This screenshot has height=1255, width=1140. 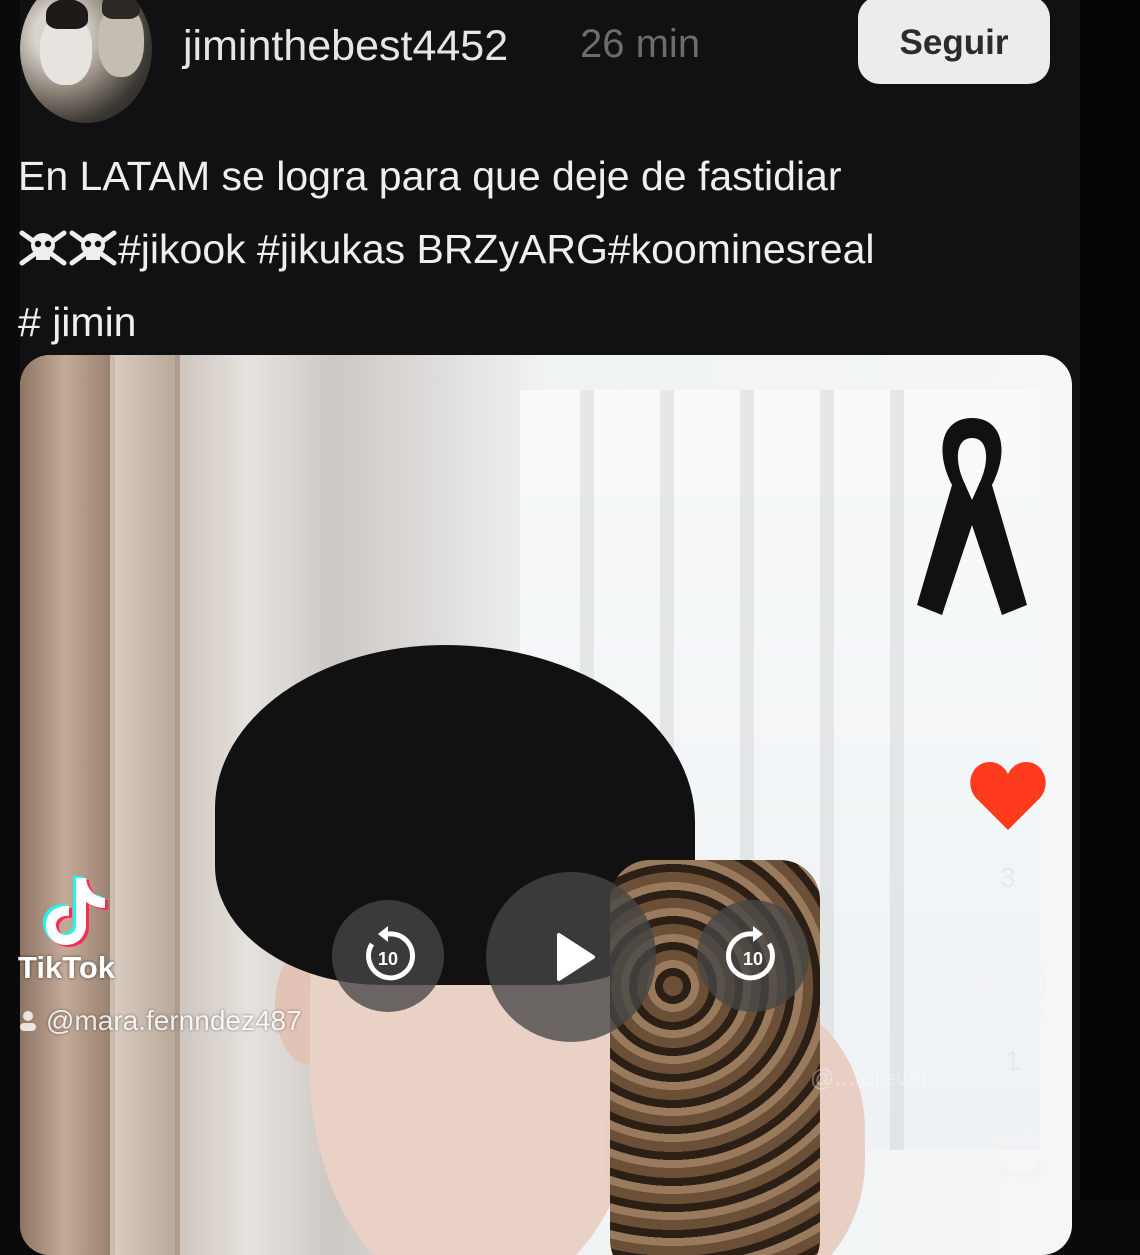 What do you see at coordinates (1008, 877) in the screenshot?
I see `like-count: 3` at bounding box center [1008, 877].